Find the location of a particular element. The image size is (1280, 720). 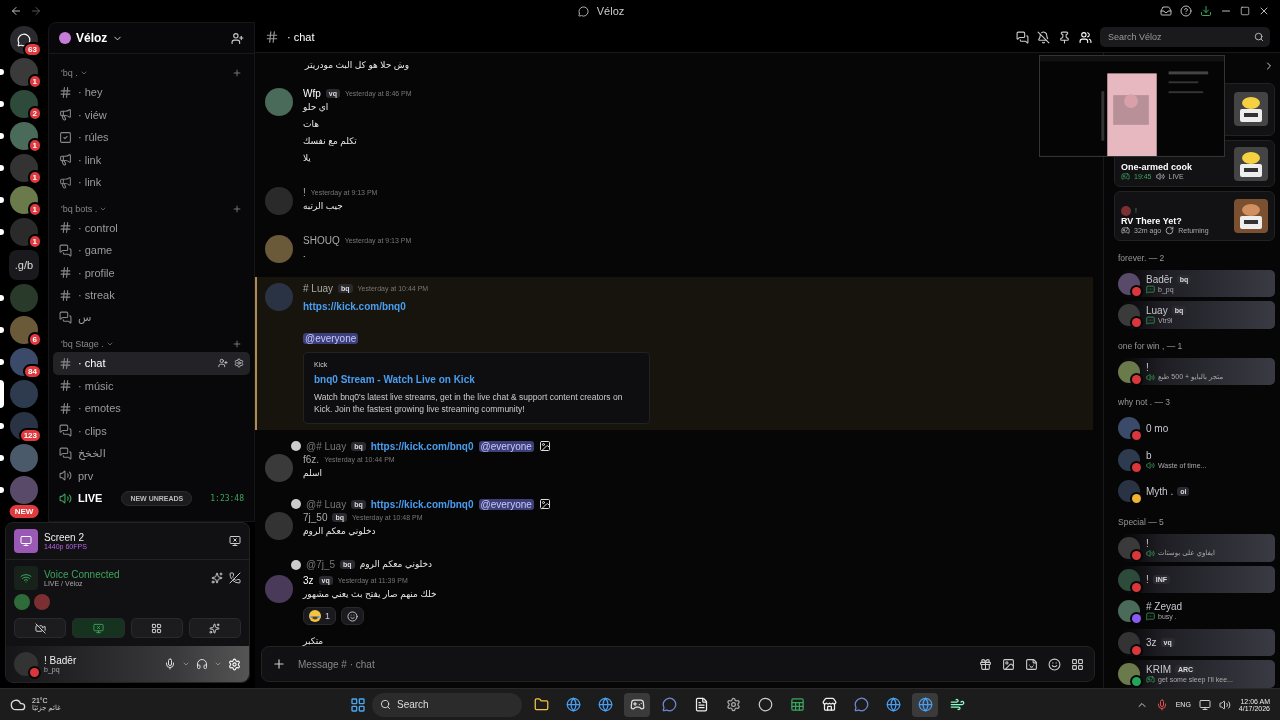

mention: @everyone is located at coordinates (506, 446).